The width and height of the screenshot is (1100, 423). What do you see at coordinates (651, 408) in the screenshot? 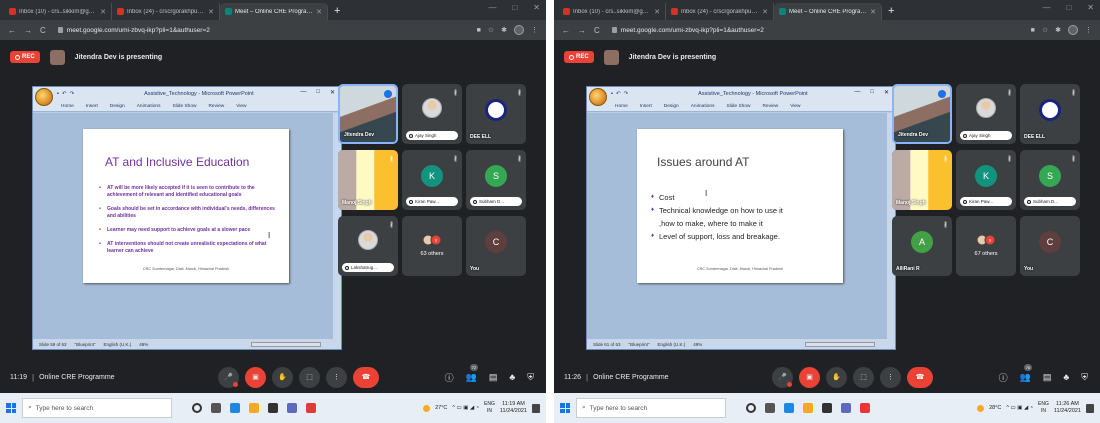
I see `taskbar-search-input: ⌕ Type here to search` at bounding box center [651, 408].